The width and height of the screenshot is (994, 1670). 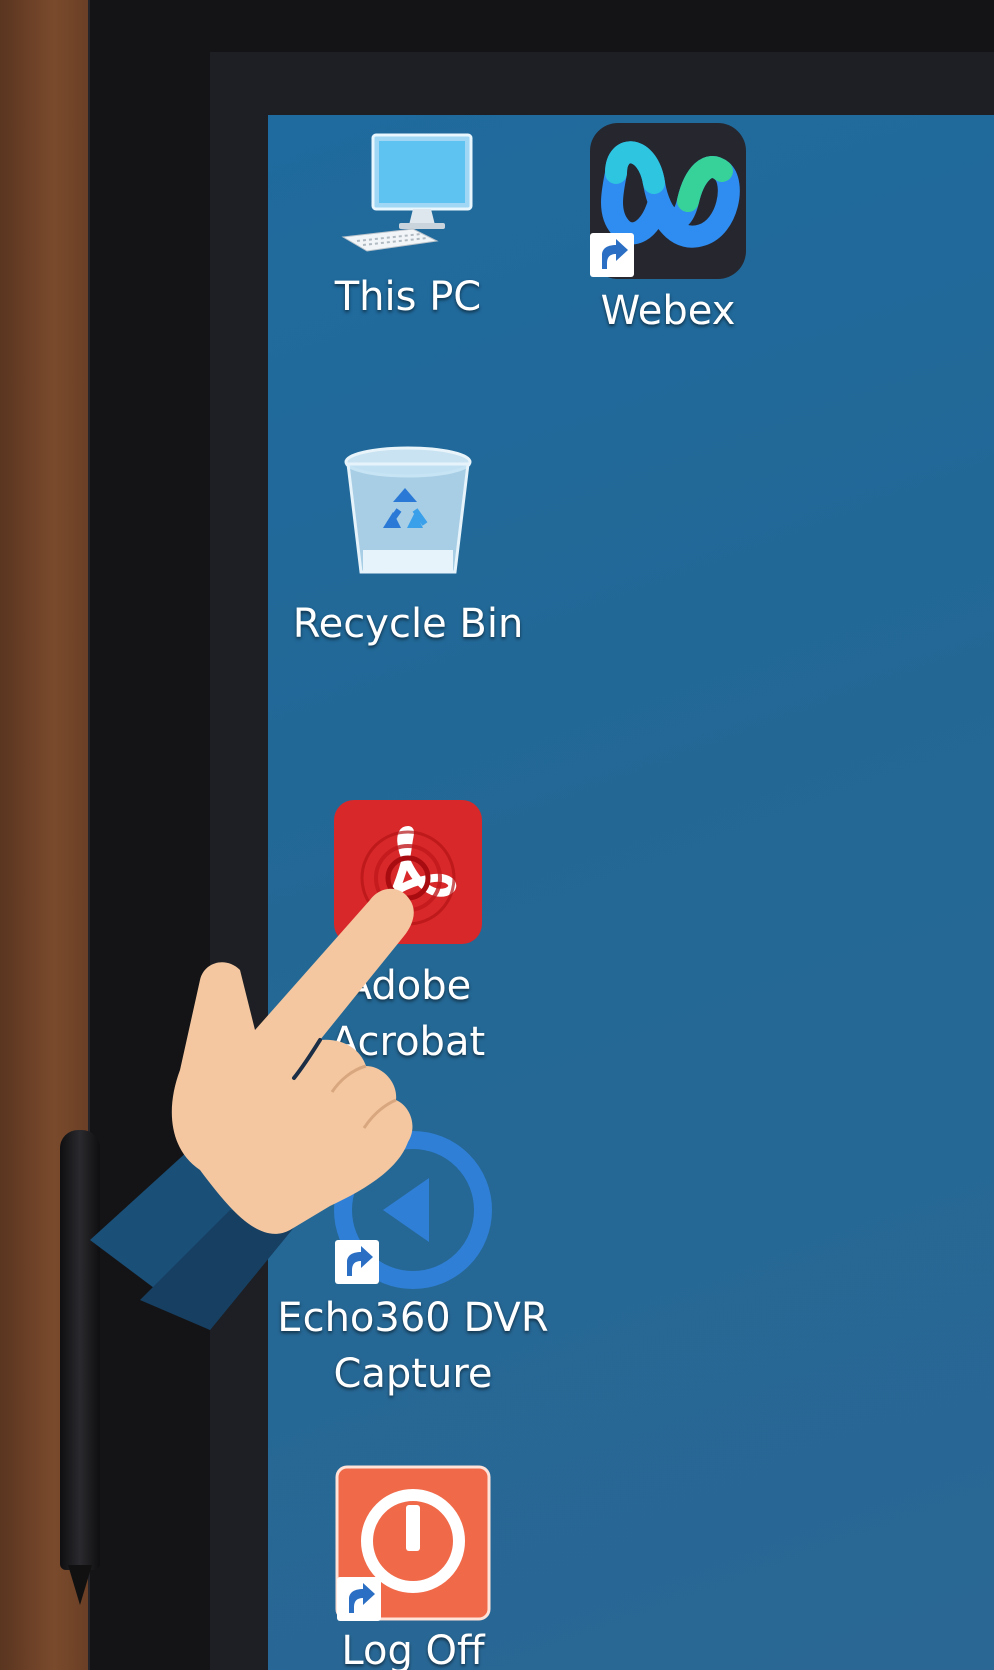 What do you see at coordinates (407, 192) in the screenshot?
I see `computer-icon` at bounding box center [407, 192].